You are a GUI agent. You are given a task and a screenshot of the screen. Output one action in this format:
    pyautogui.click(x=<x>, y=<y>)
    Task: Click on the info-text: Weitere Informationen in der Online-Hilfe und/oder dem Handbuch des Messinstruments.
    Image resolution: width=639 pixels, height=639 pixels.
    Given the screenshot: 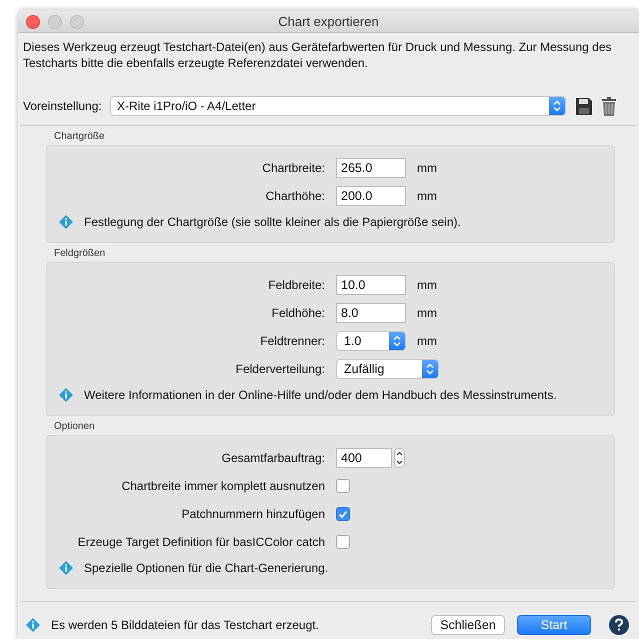 What is the action you would take?
    pyautogui.click(x=320, y=395)
    